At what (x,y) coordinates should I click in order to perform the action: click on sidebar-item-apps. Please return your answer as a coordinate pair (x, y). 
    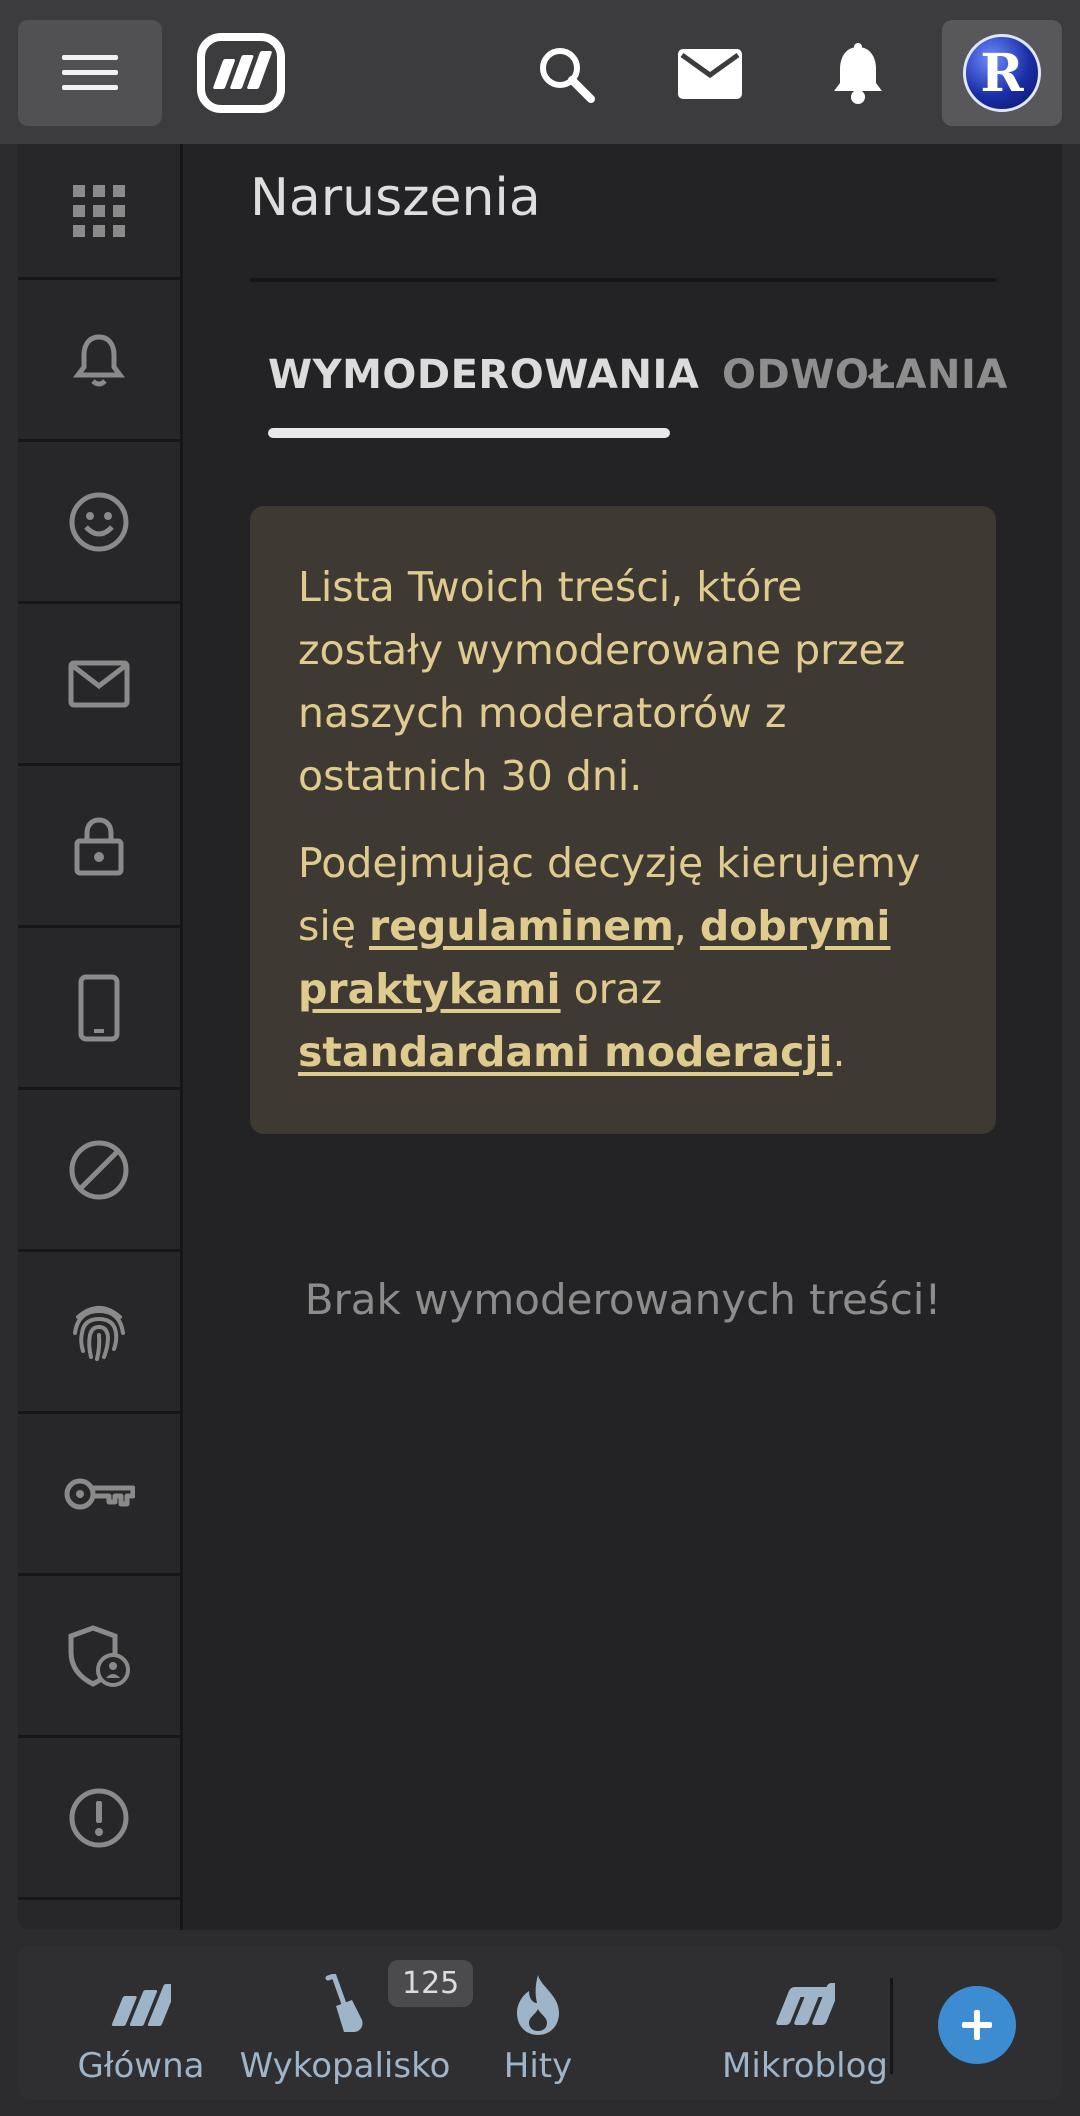
    Looking at the image, I should click on (99, 212).